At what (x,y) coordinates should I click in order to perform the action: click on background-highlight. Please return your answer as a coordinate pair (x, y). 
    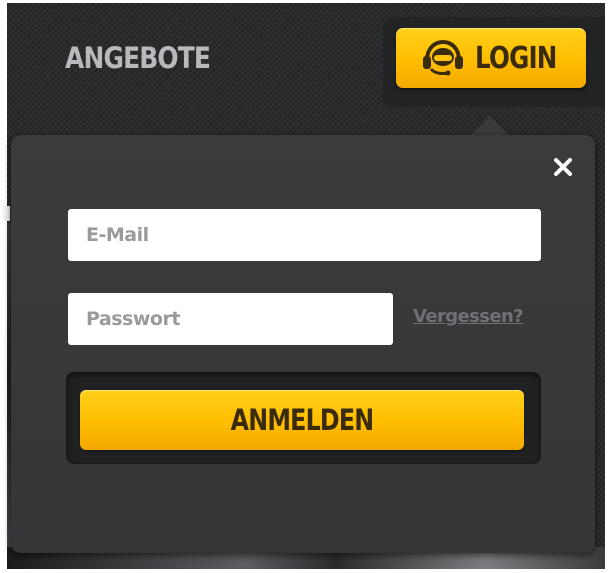
    Looking at the image, I should click on (6, 213).